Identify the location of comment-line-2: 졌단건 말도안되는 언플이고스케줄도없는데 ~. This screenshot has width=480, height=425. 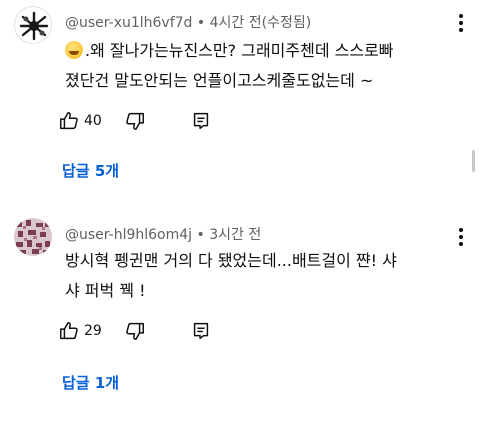
(219, 80).